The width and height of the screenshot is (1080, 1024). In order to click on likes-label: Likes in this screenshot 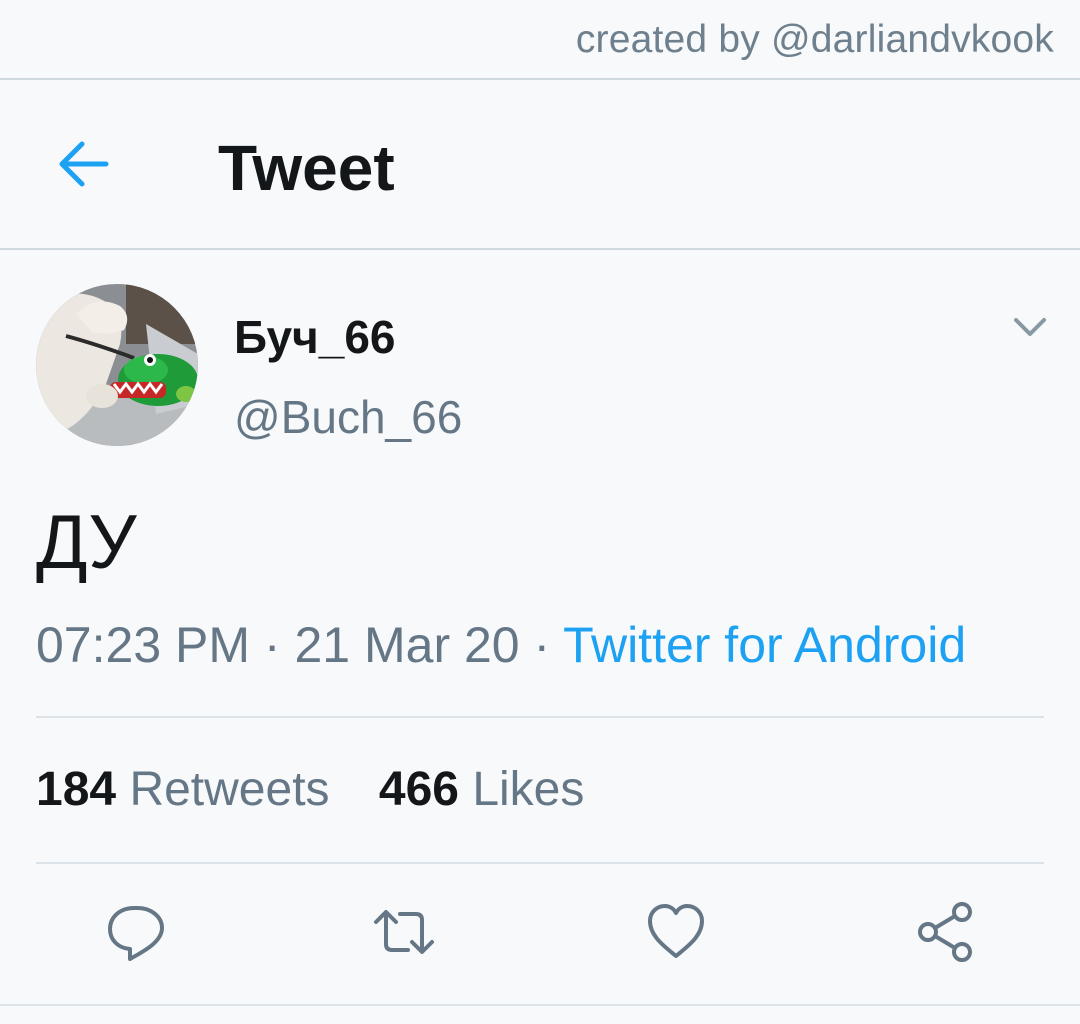, I will do `click(528, 789)`.